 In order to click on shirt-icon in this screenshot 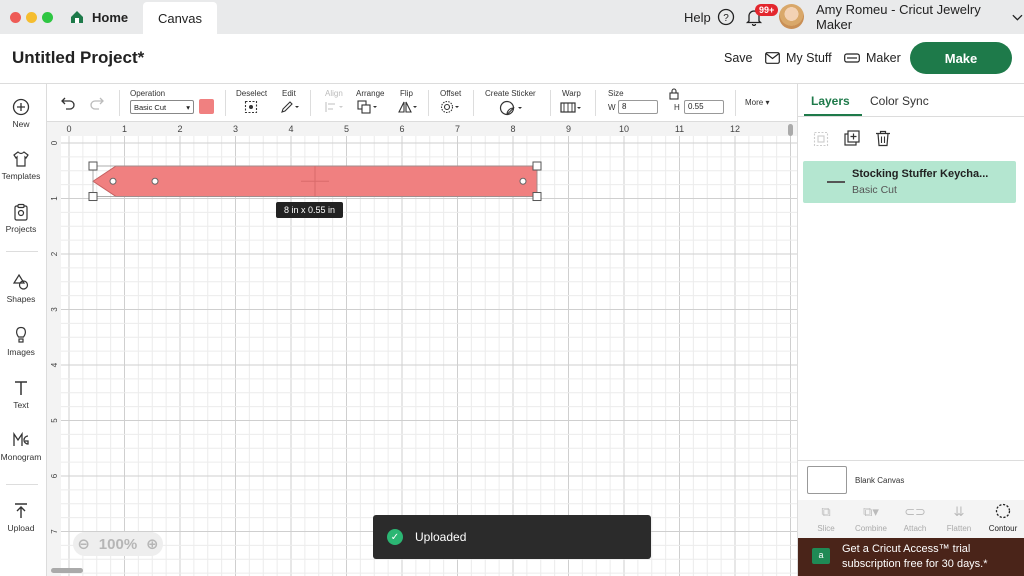, I will do `click(21, 159)`.